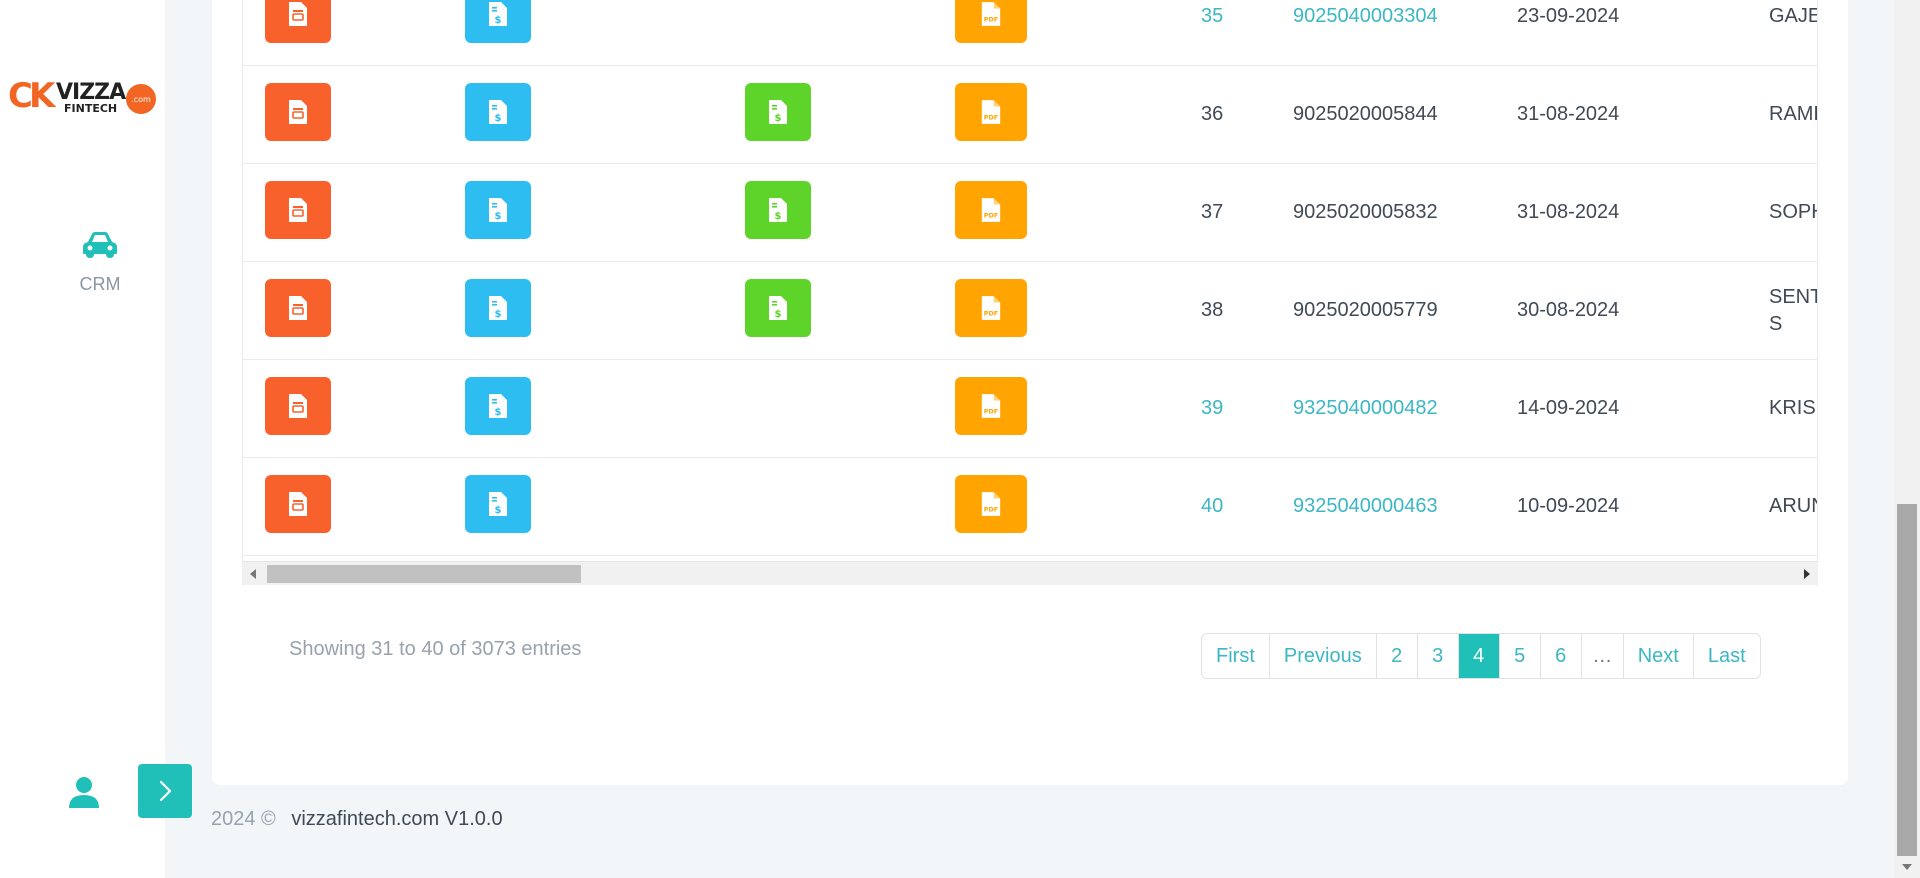 The width and height of the screenshot is (1920, 878). I want to click on customer-name: SOPH, so click(1793, 212).